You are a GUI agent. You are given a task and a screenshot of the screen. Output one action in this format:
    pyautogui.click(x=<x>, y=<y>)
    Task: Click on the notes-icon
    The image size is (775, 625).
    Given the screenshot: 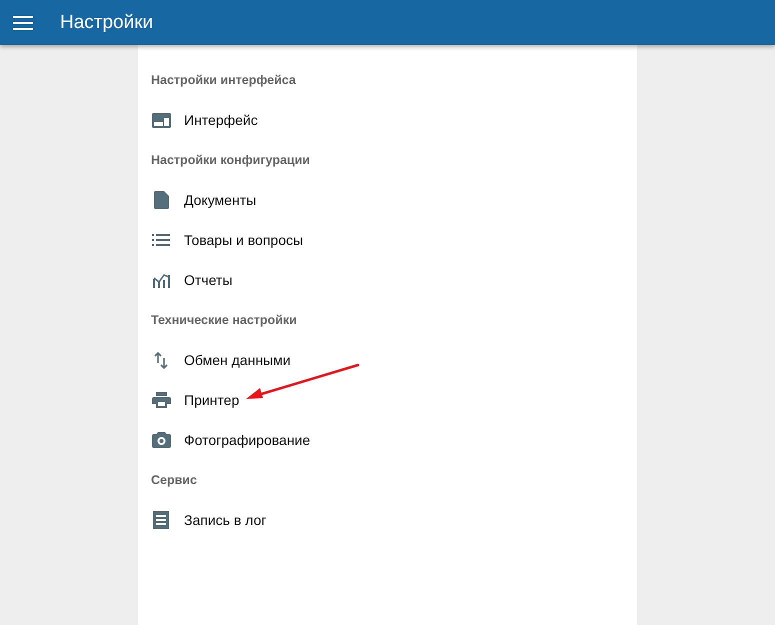 What is the action you would take?
    pyautogui.click(x=161, y=520)
    